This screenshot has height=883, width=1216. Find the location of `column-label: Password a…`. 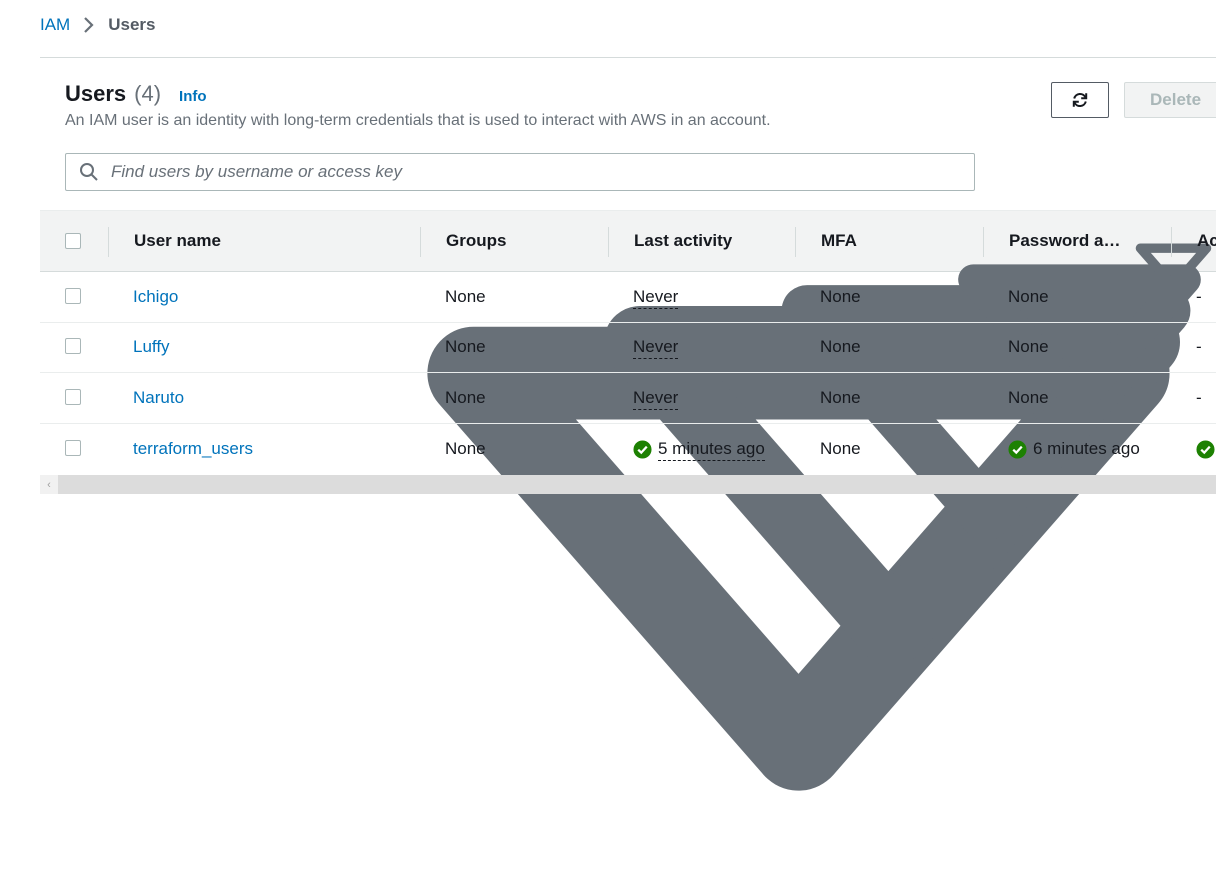

column-label: Password a… is located at coordinates (1065, 240).